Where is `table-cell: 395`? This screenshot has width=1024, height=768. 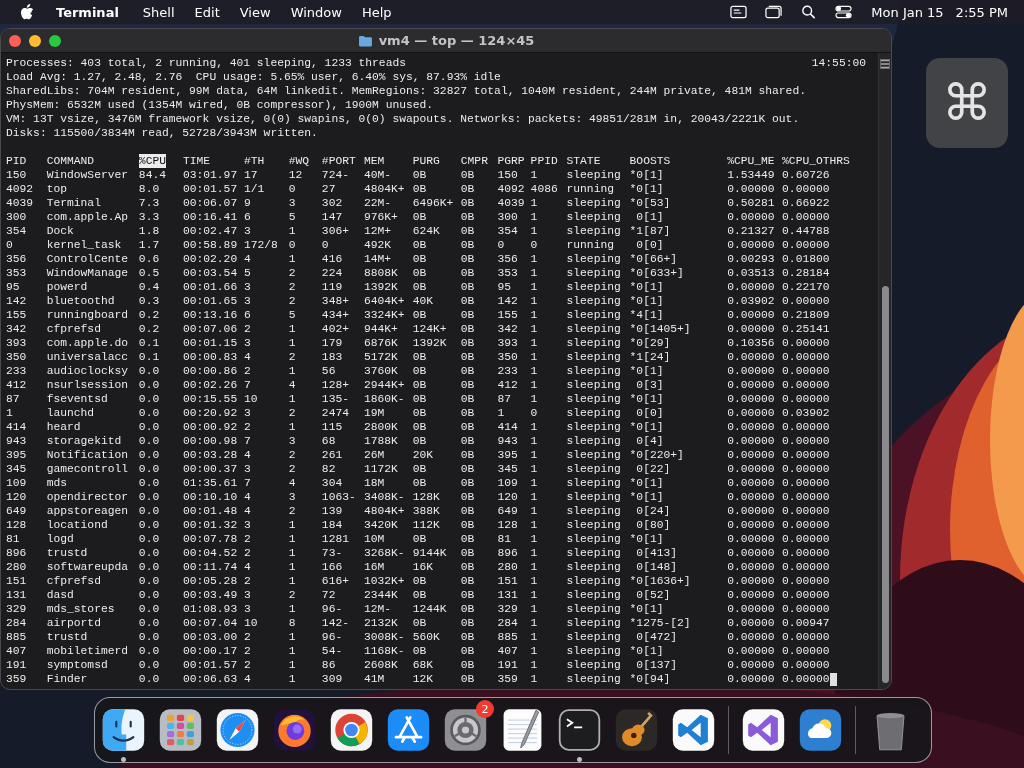 table-cell: 395 is located at coordinates (507, 455).